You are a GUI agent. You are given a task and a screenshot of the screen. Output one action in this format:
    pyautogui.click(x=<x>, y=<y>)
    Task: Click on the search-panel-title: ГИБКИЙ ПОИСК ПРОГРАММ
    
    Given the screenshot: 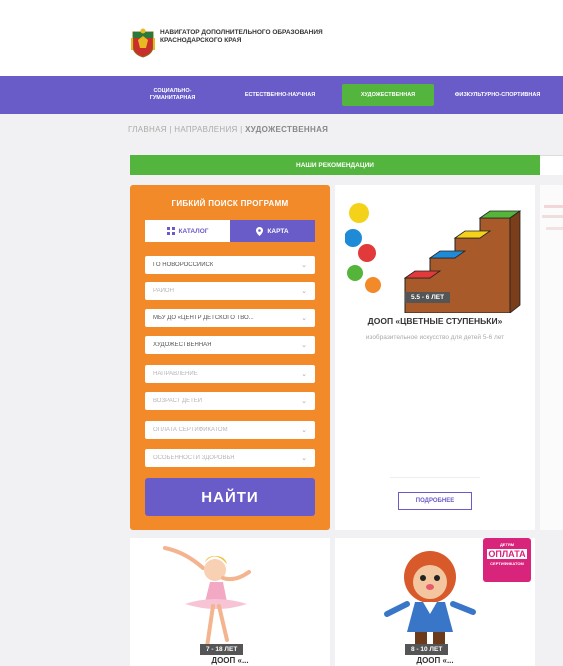 What is the action you would take?
    pyautogui.click(x=230, y=203)
    